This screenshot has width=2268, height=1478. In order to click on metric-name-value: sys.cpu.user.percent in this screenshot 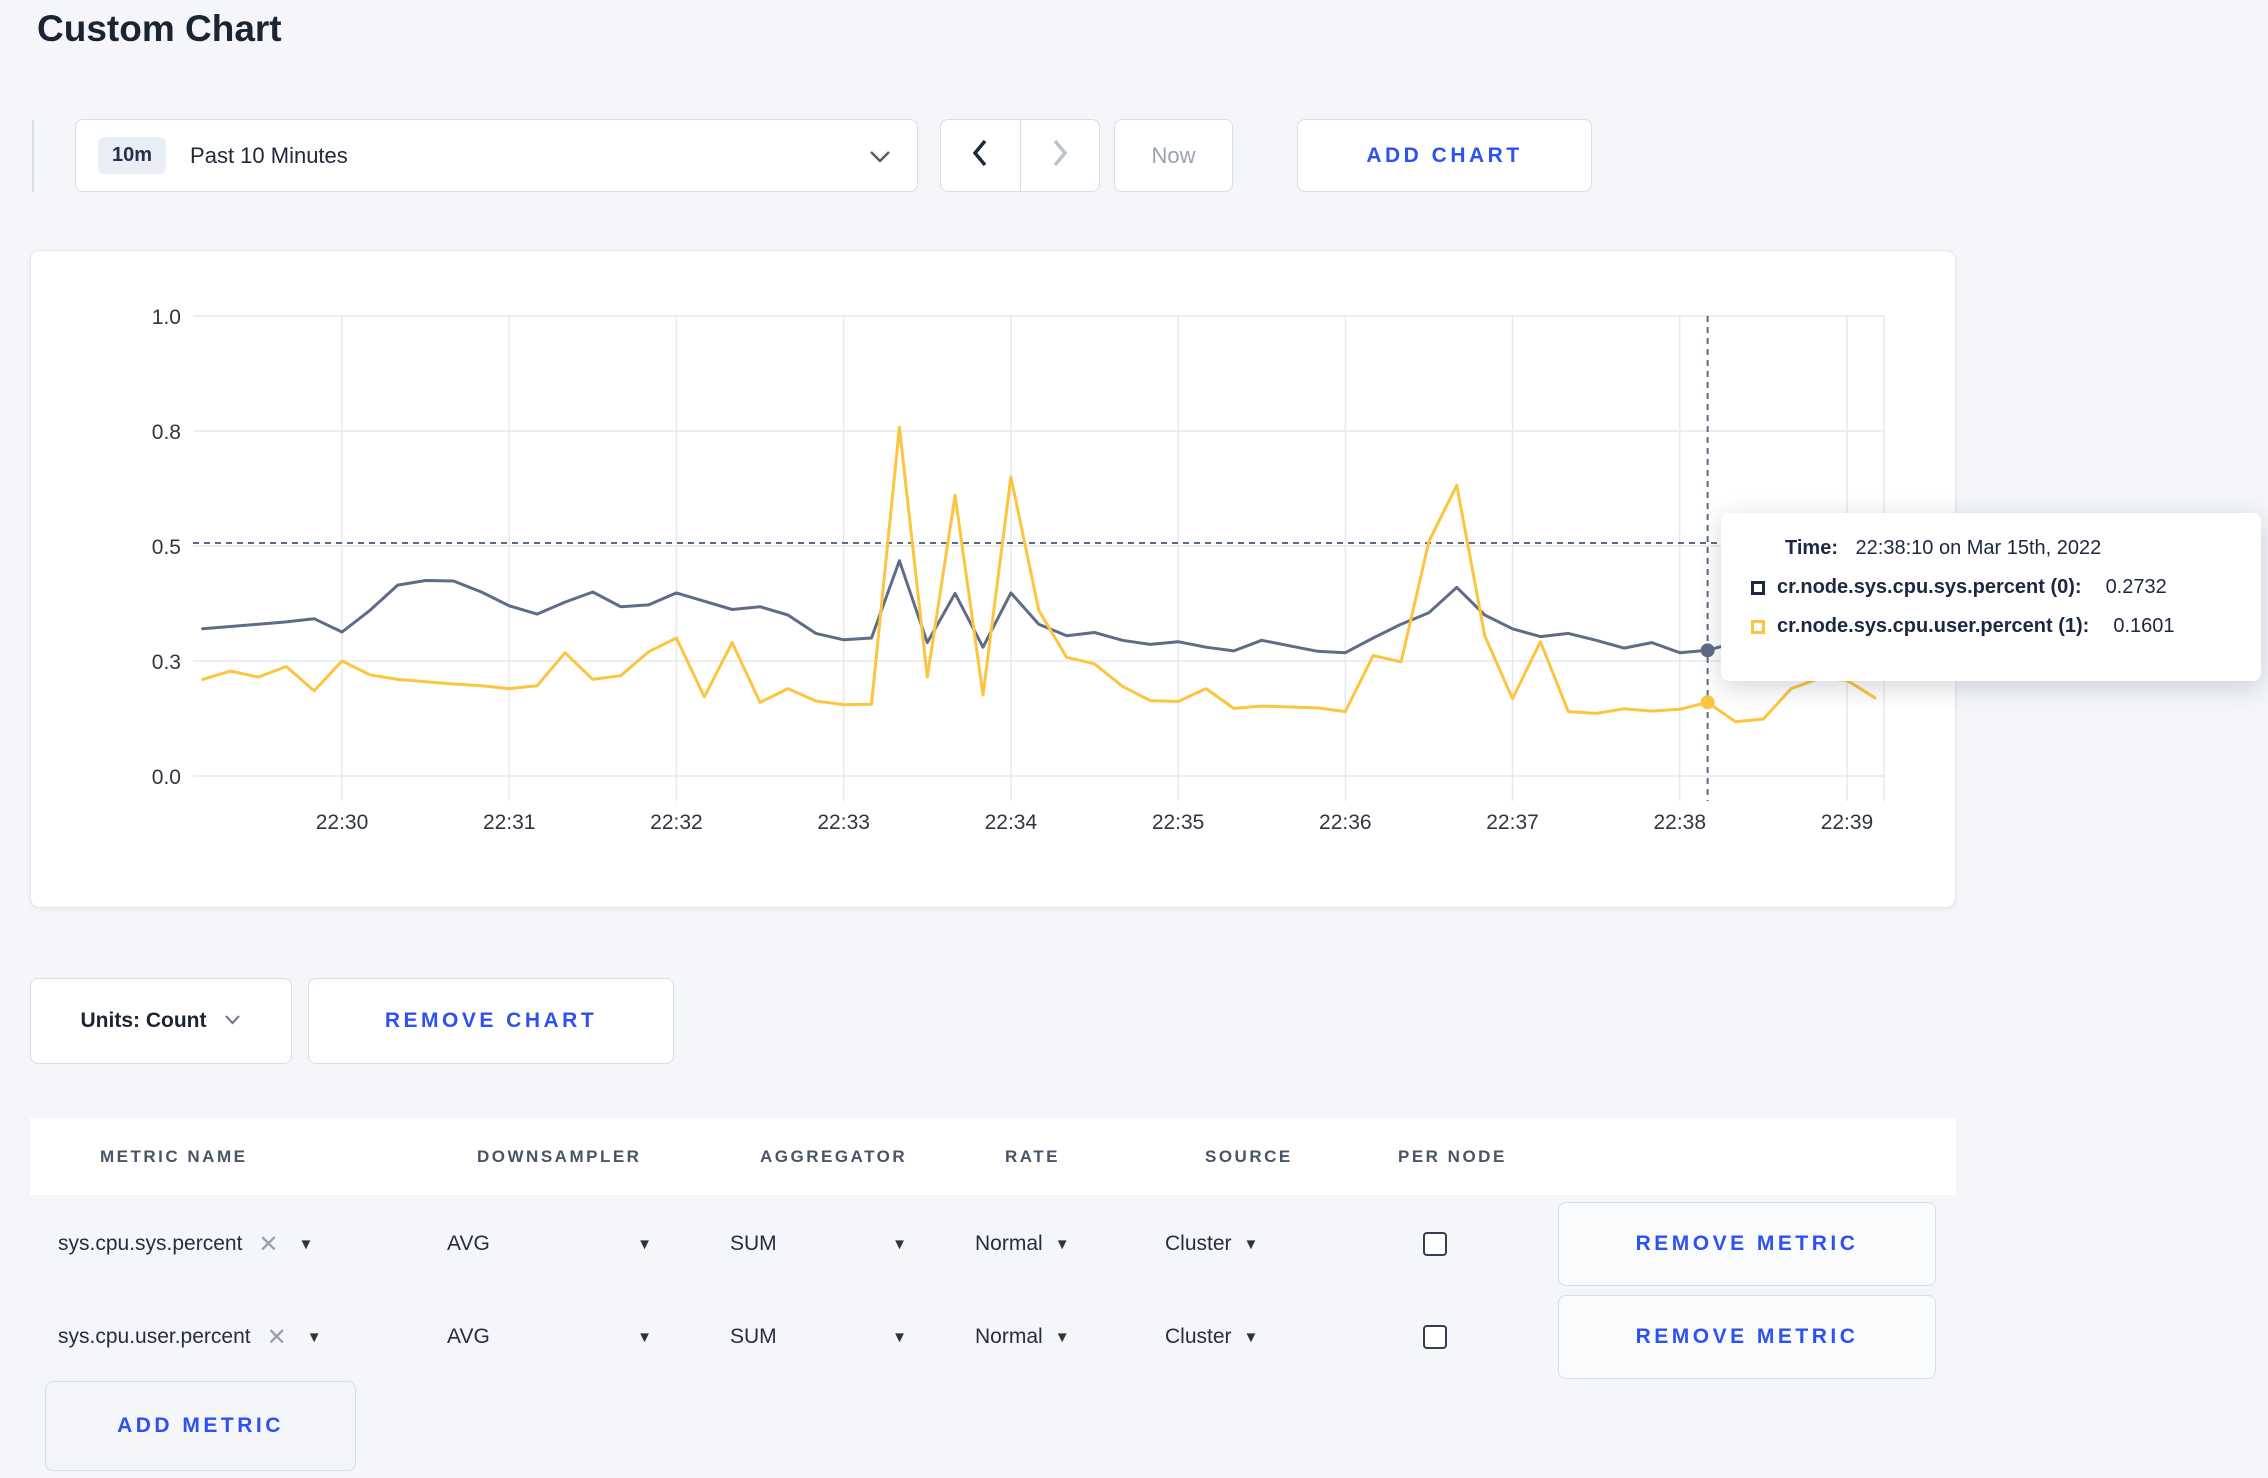, I will do `click(154, 1336)`.